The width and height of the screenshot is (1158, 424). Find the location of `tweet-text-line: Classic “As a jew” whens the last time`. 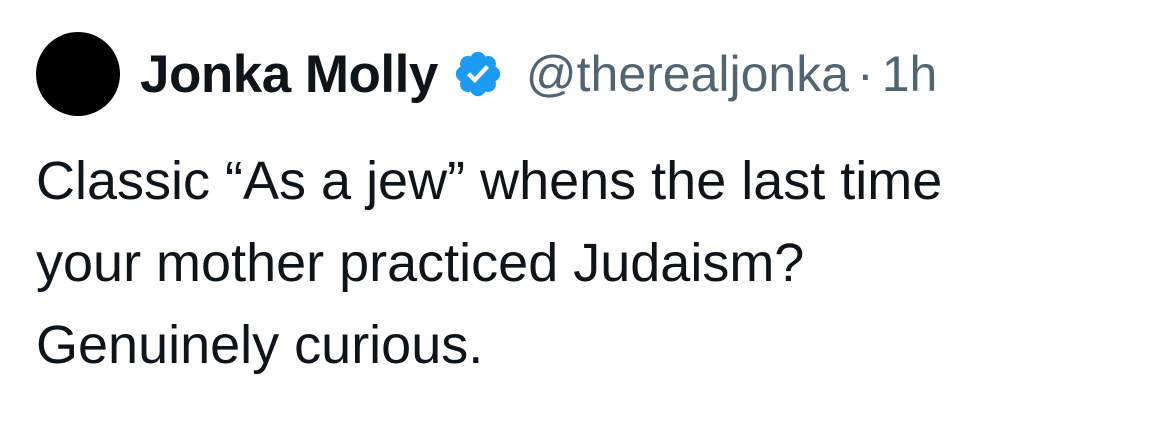

tweet-text-line: Classic “As a jew” whens the last time is located at coordinates (489, 181).